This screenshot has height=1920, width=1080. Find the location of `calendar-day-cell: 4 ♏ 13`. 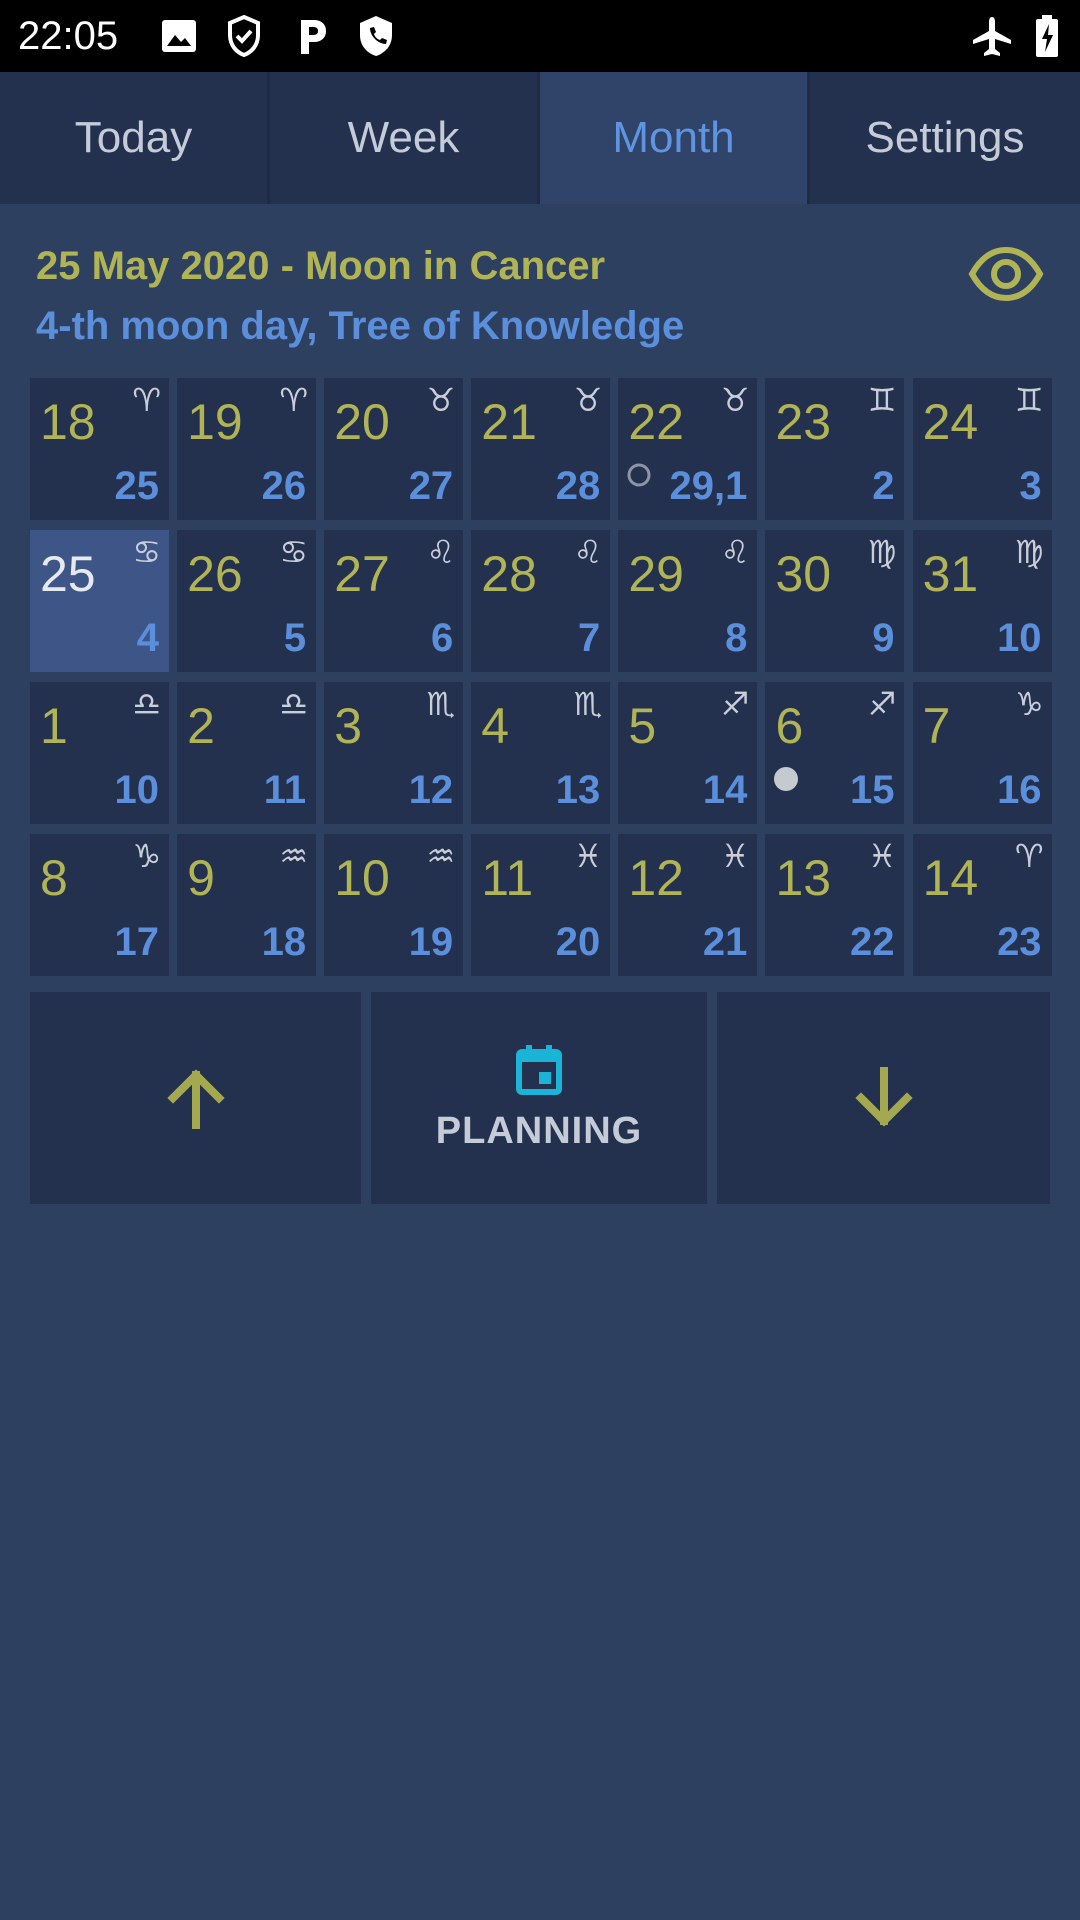

calendar-day-cell: 4 ♏ 13 is located at coordinates (541, 753).